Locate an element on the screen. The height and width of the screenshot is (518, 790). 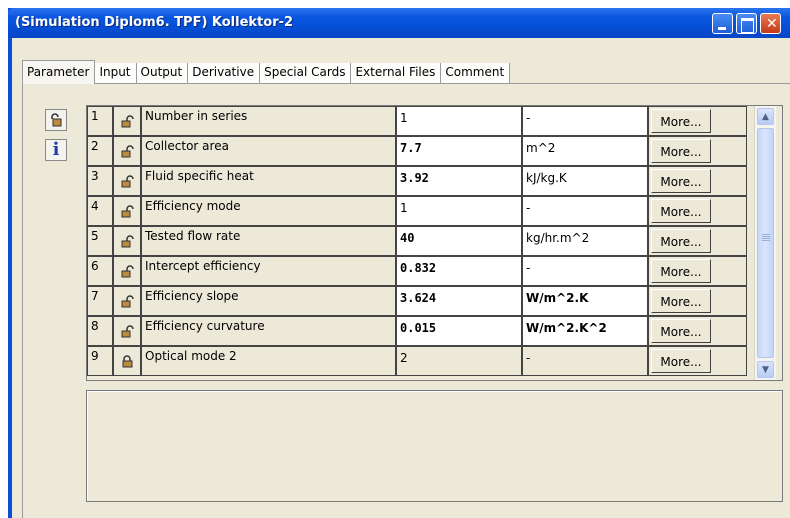
tab-input: Input is located at coordinates (116, 73).